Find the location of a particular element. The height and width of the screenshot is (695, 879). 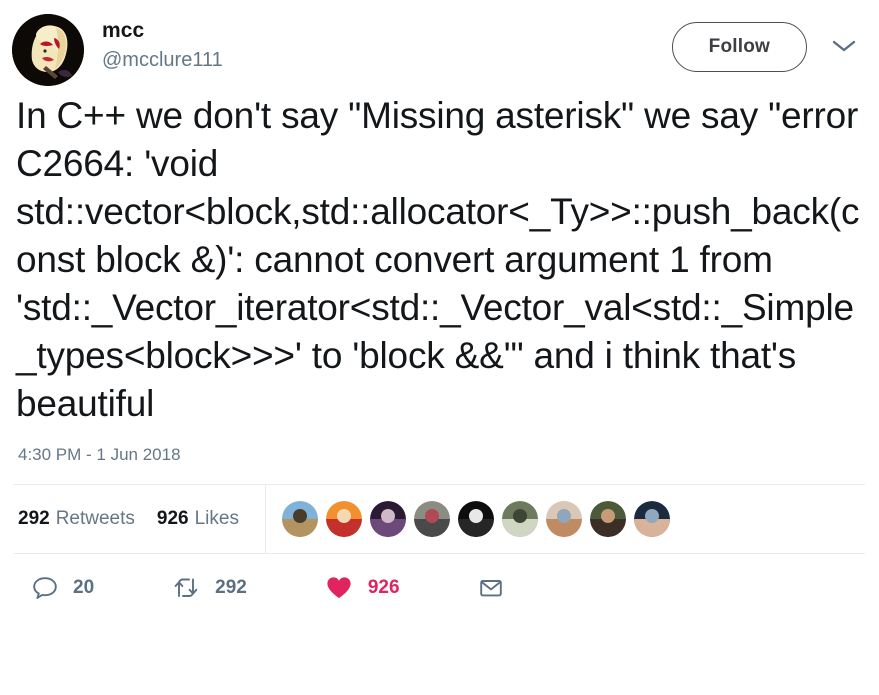

tweet-action-bar: 20 292 926 is located at coordinates (439, 588).